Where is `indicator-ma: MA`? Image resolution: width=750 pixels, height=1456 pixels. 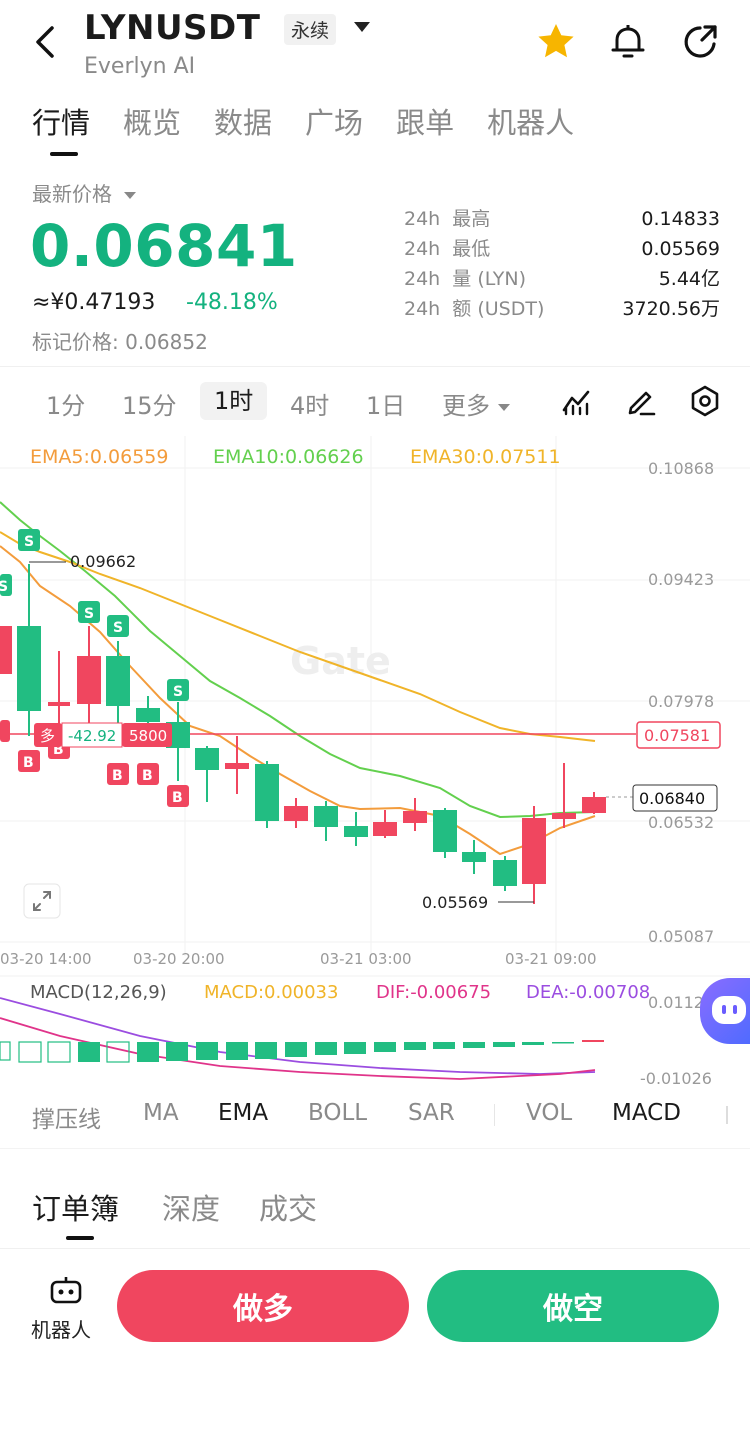 indicator-ma: MA is located at coordinates (161, 1113).